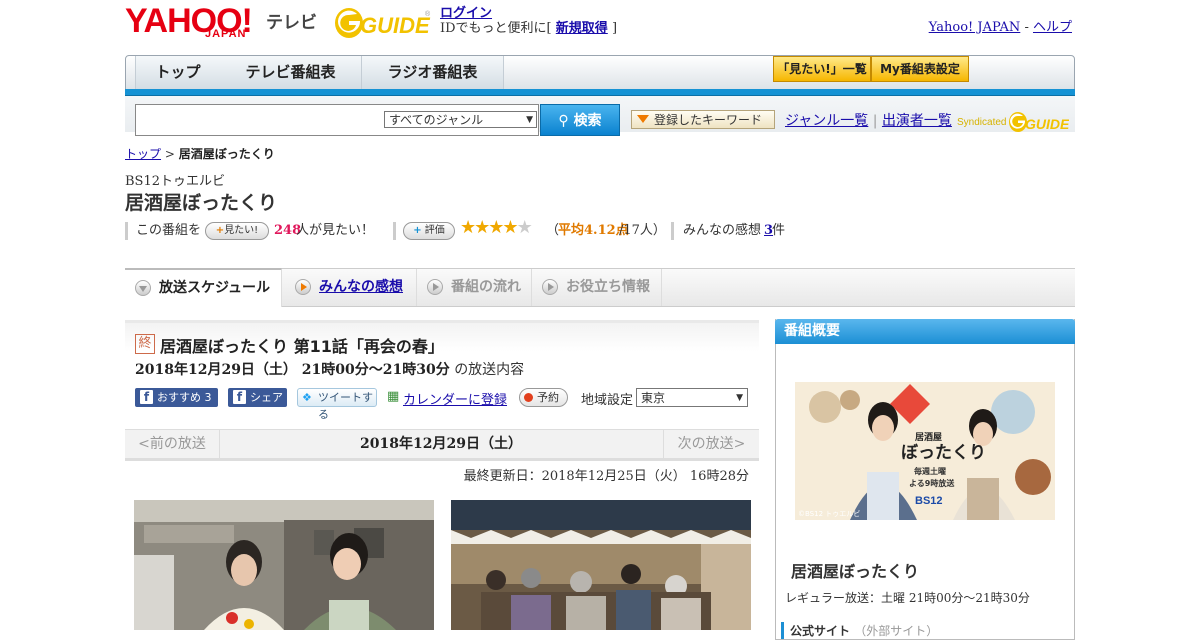  What do you see at coordinates (307, 397) in the screenshot?
I see `twitter-icon: ❖` at bounding box center [307, 397].